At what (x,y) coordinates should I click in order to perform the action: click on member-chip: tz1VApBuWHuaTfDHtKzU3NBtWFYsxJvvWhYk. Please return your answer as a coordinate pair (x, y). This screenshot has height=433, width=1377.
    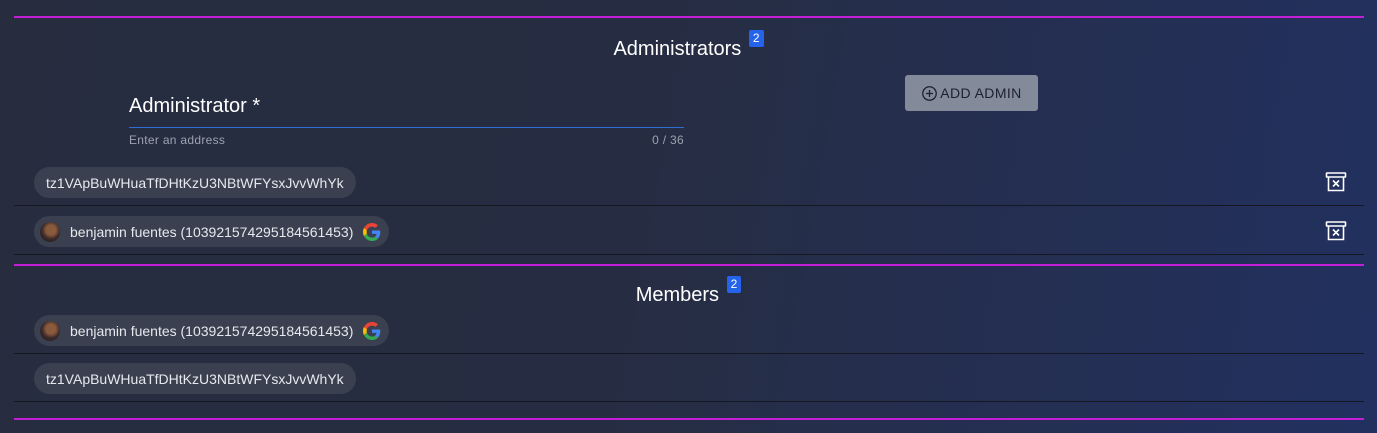
    Looking at the image, I should click on (195, 378).